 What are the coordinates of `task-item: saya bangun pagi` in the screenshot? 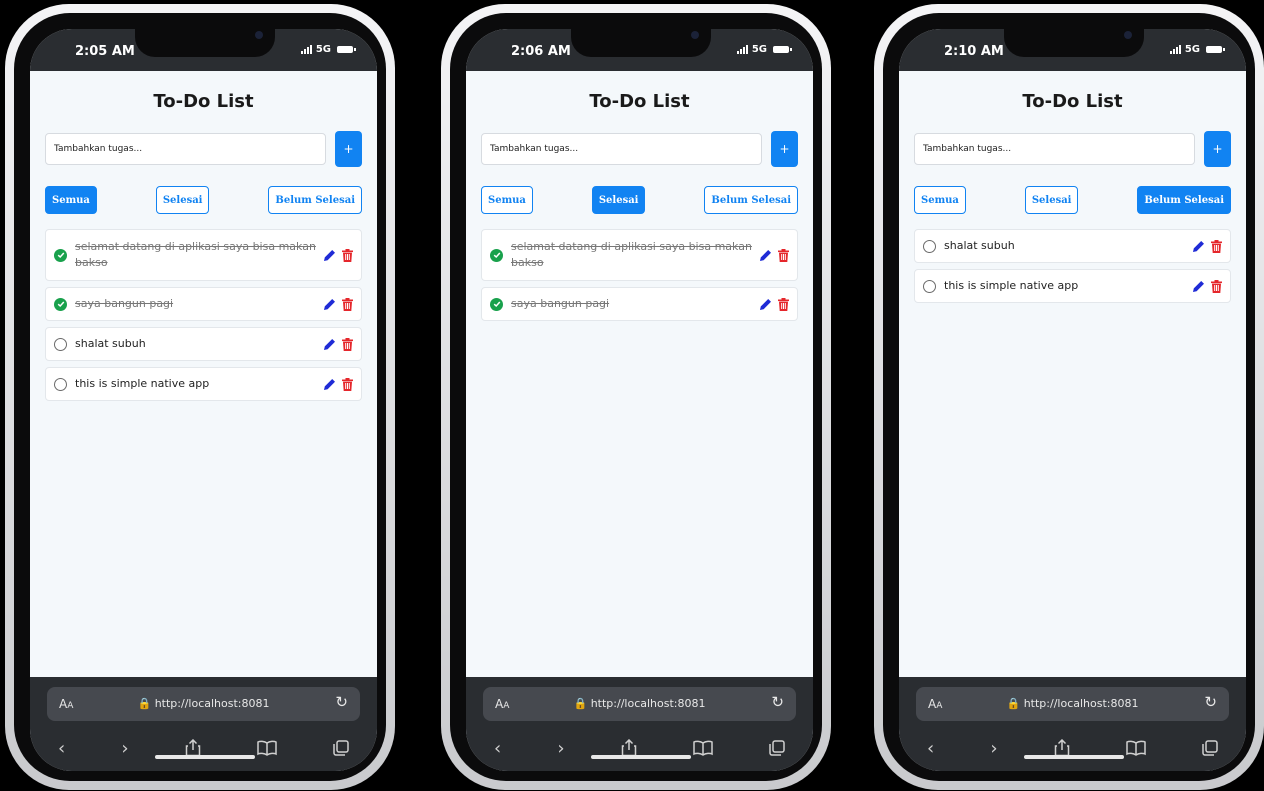 It's located at (203, 304).